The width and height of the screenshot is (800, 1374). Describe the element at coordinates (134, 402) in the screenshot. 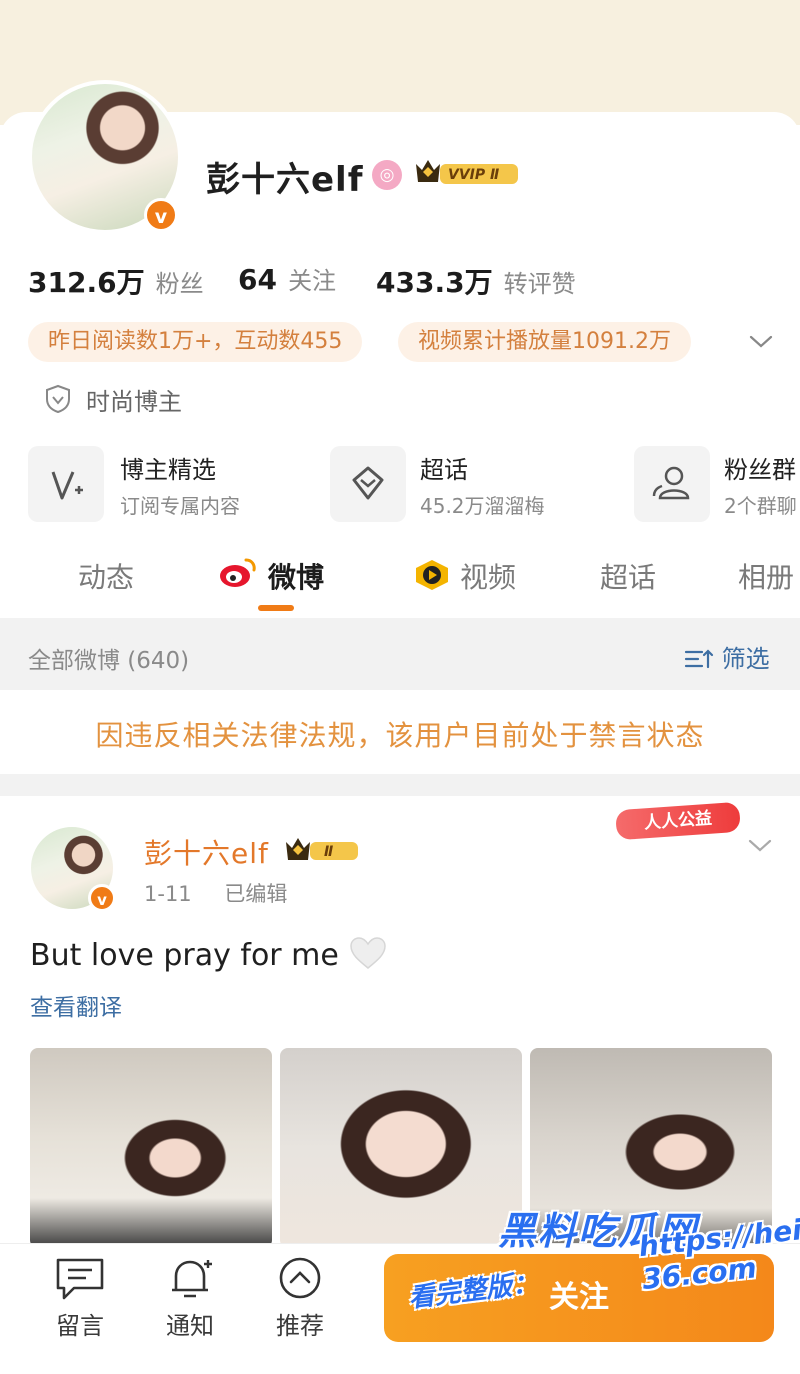

I see `creator-tag: 时尚博主` at that location.